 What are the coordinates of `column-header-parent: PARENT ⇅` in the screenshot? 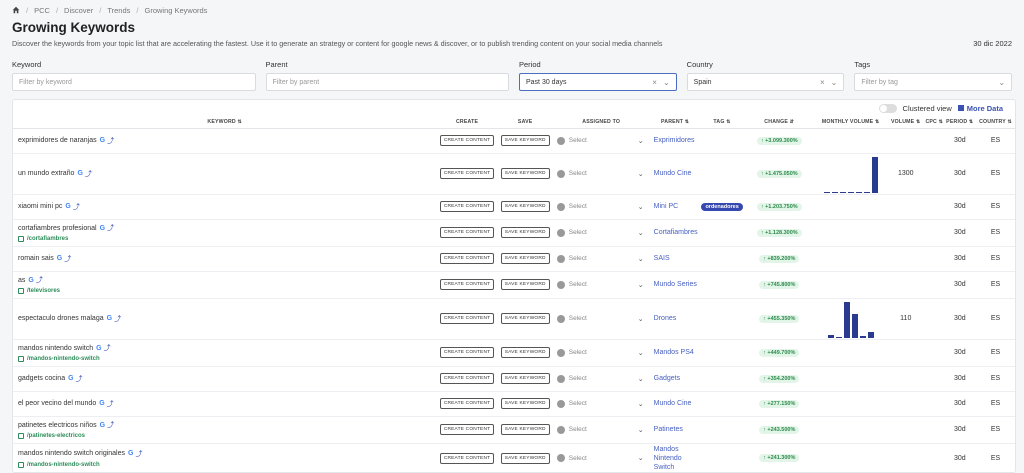 It's located at (675, 122).